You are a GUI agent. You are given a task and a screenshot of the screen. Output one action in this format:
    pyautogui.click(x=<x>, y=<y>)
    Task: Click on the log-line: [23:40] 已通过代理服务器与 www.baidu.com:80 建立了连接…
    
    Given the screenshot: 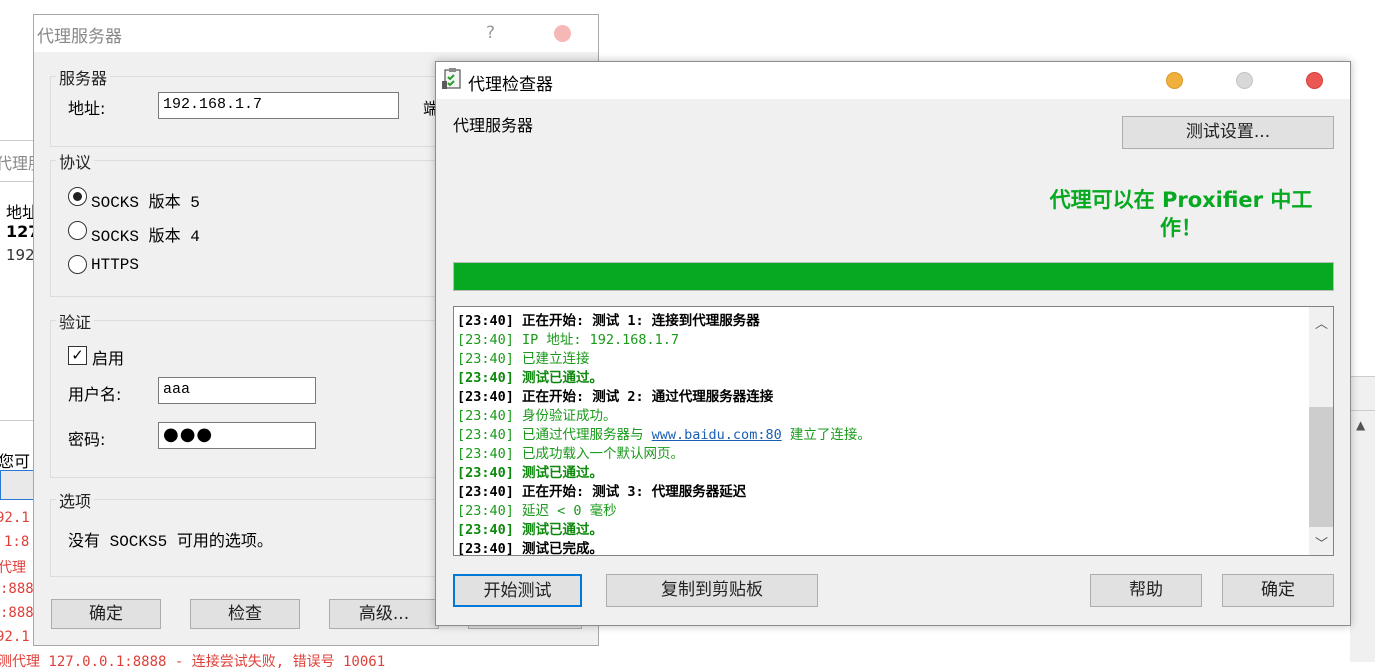 What is the action you would take?
    pyautogui.click(x=664, y=433)
    